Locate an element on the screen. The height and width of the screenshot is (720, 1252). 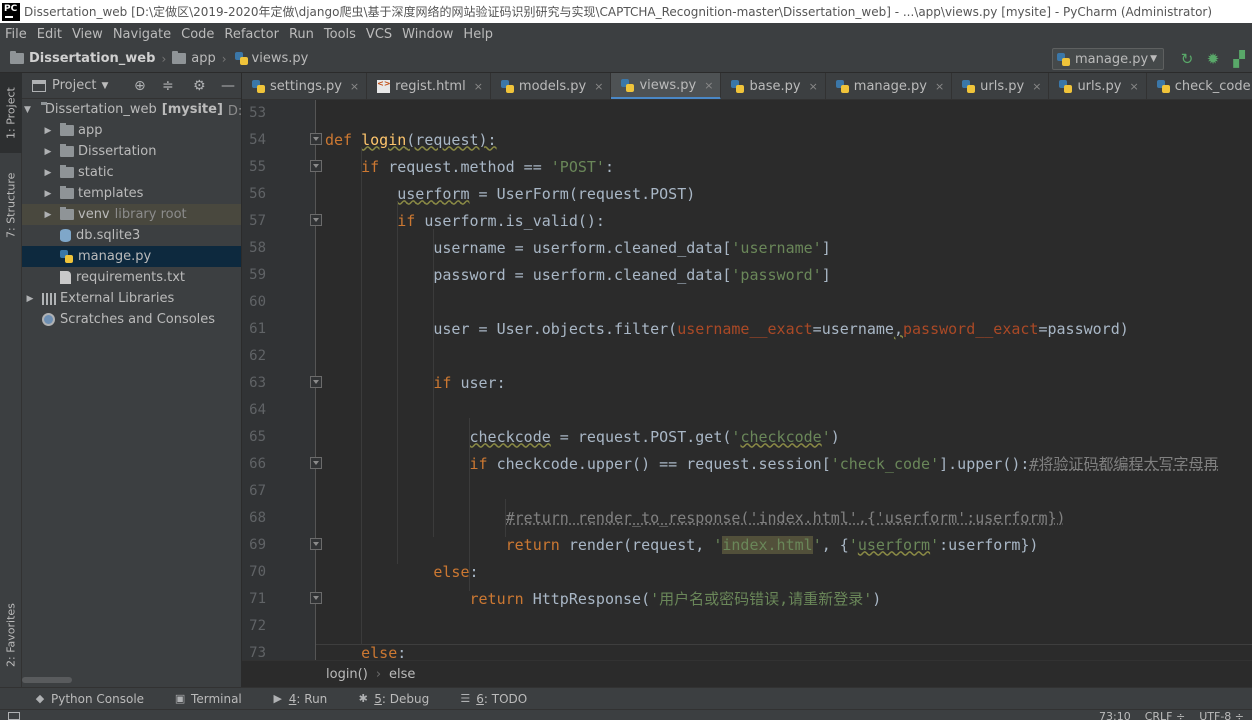
tree-item-db-sqlite3: db.sqlite3 is located at coordinates (131, 235).